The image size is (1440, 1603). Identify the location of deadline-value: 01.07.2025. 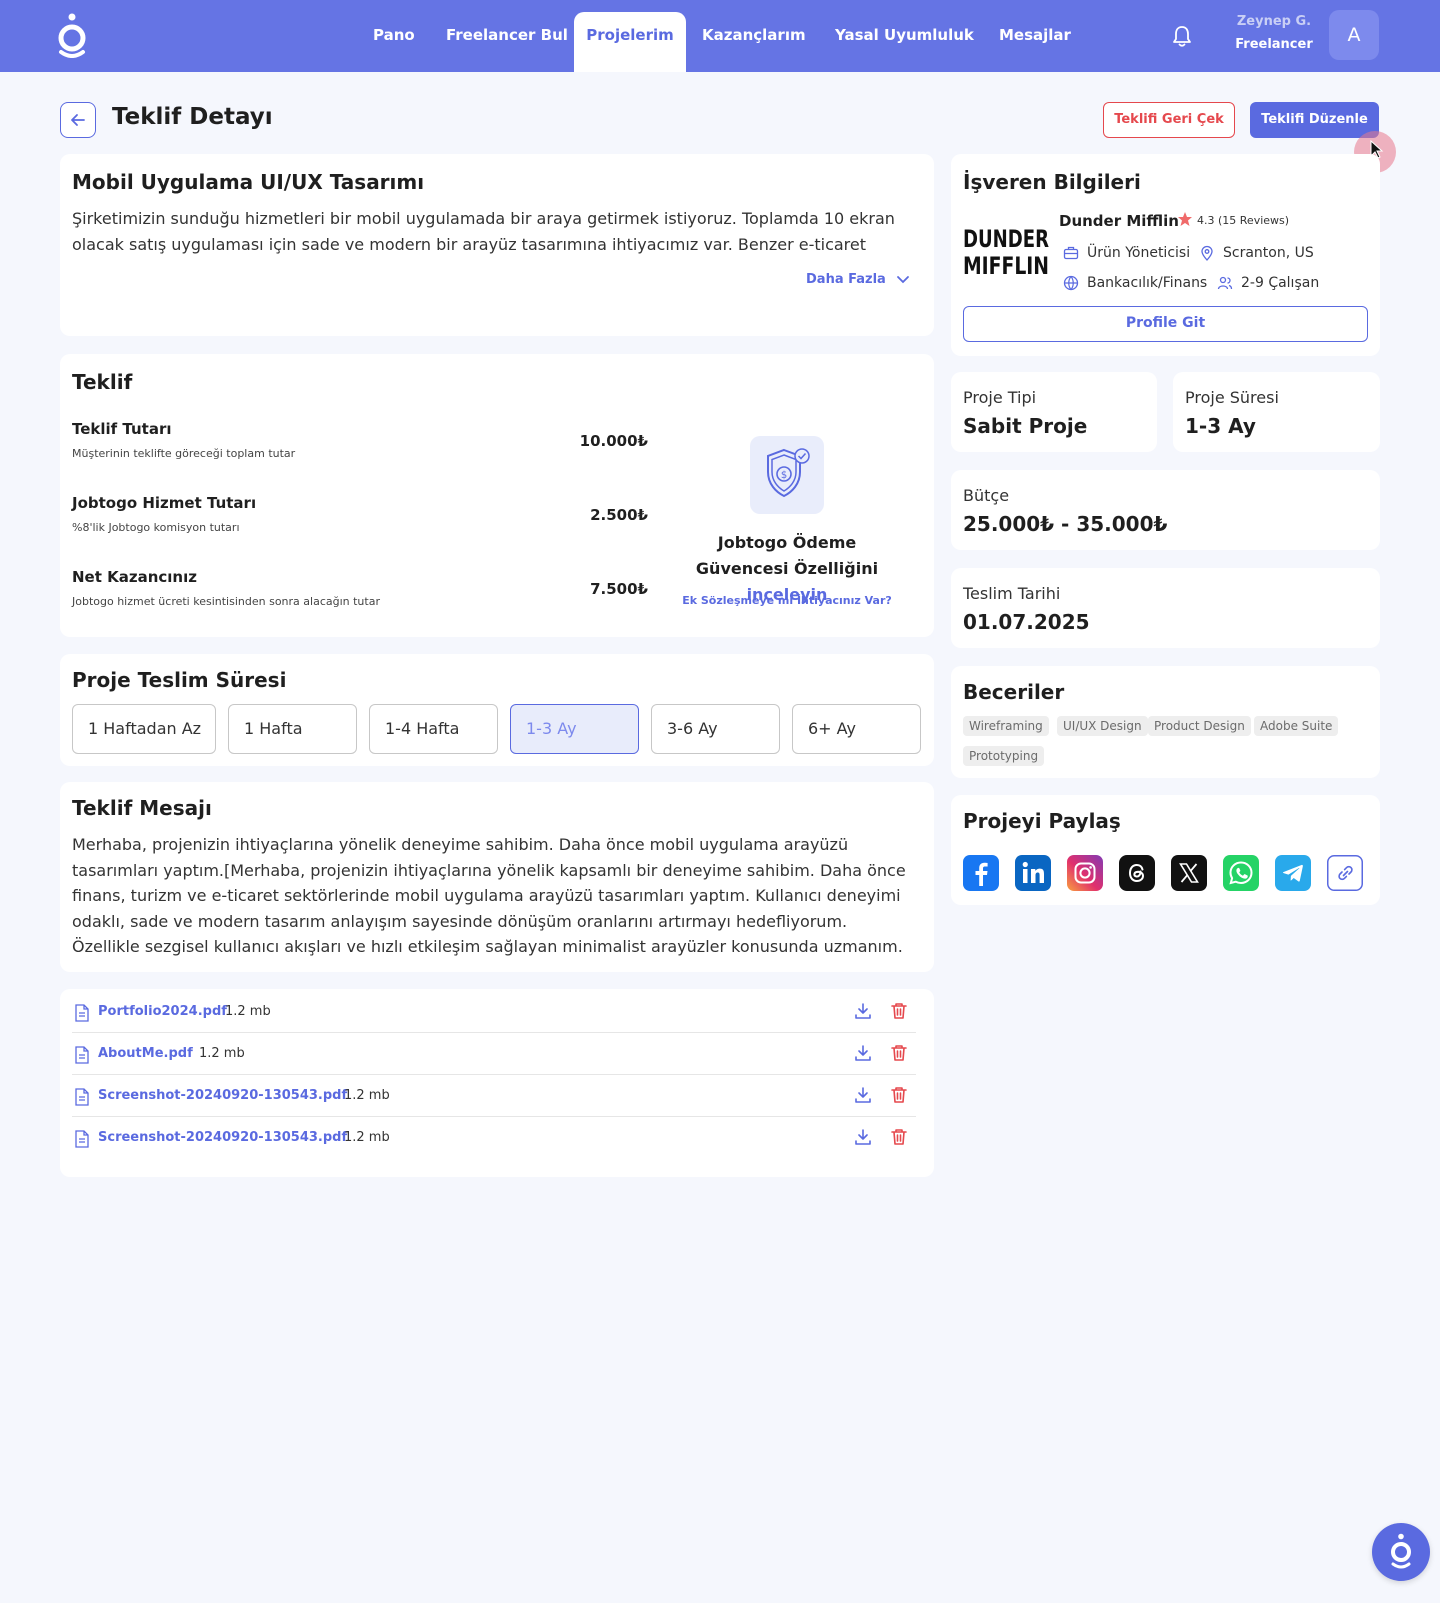
(1026, 622).